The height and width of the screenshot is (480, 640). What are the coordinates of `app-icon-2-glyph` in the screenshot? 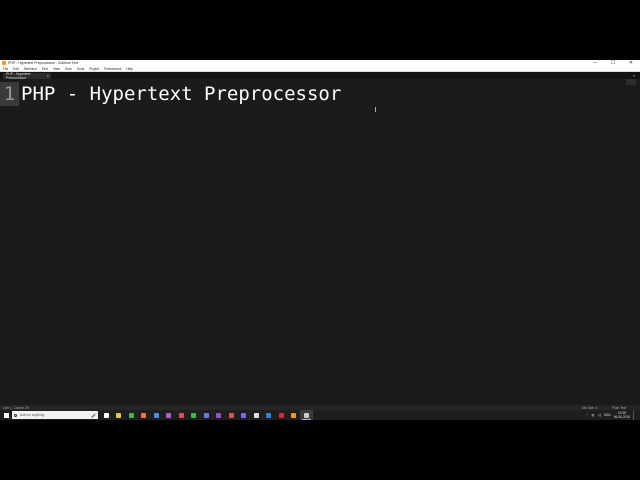 It's located at (169, 415).